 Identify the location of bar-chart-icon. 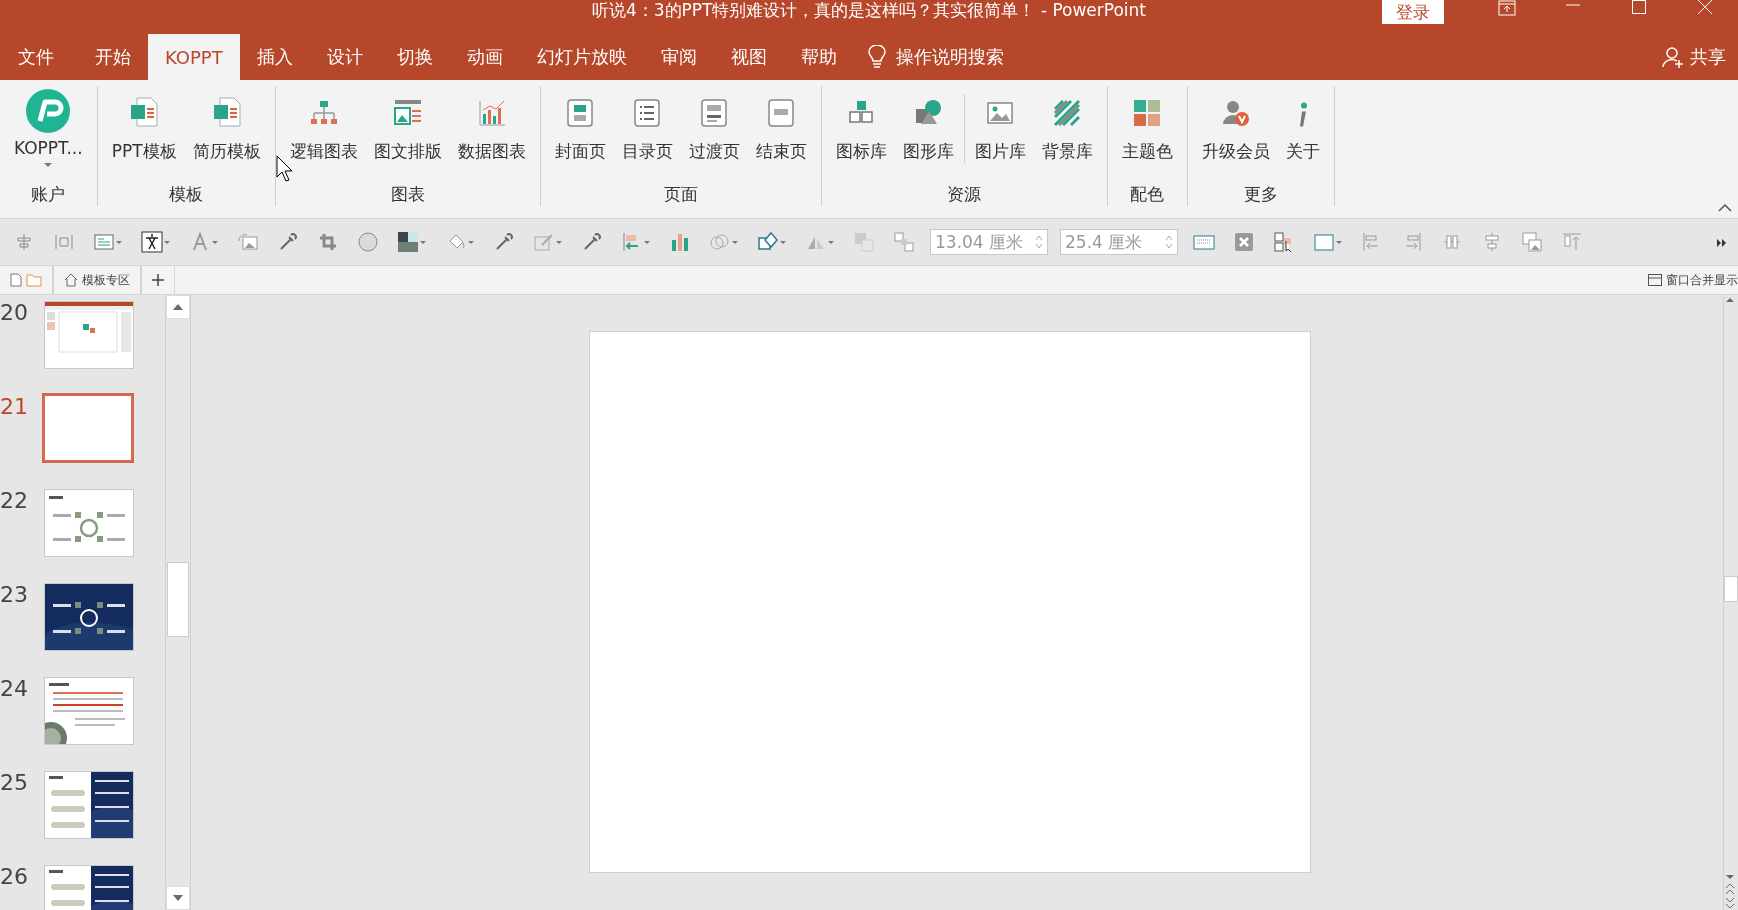
(491, 113).